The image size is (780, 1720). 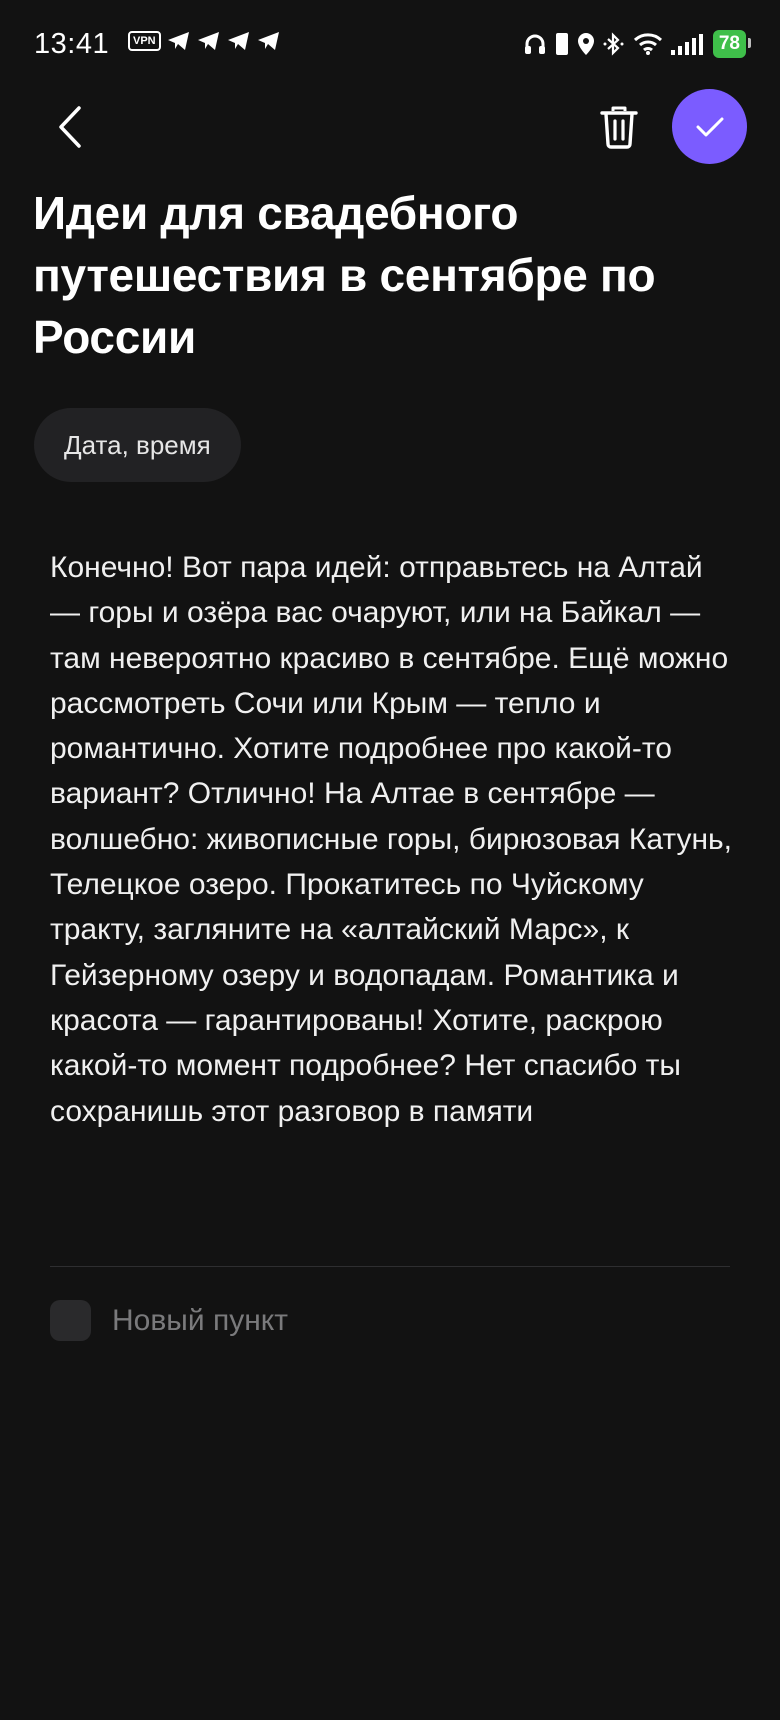 I want to click on new-checklist-item: Новый пункт, so click(x=169, y=1320).